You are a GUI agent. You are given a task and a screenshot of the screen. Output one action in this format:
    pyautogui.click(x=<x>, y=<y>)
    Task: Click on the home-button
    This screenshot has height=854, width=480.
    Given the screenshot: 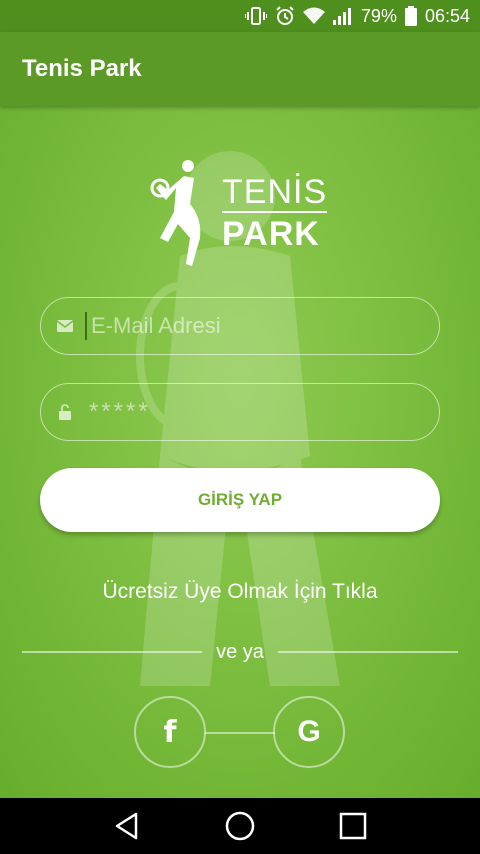 What is the action you would take?
    pyautogui.click(x=240, y=826)
    